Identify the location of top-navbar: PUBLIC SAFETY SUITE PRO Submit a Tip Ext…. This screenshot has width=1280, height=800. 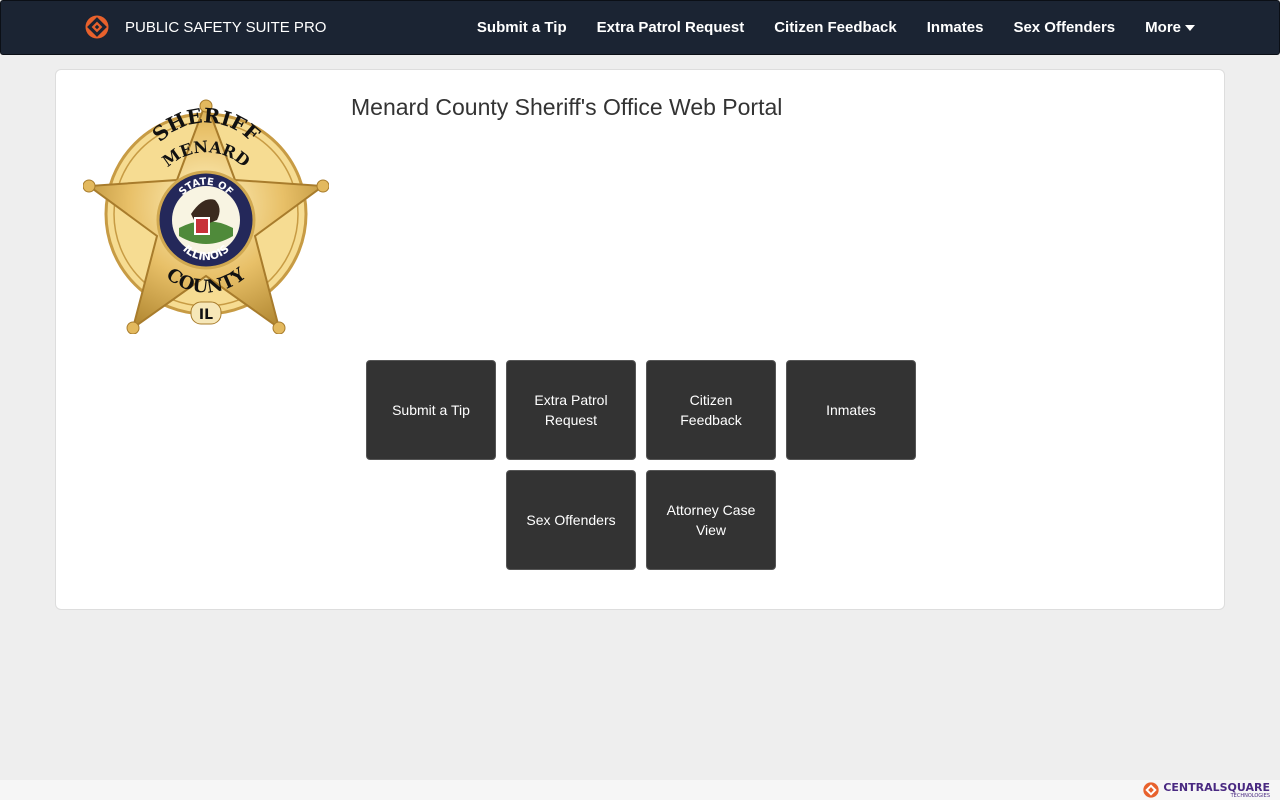
(640, 27).